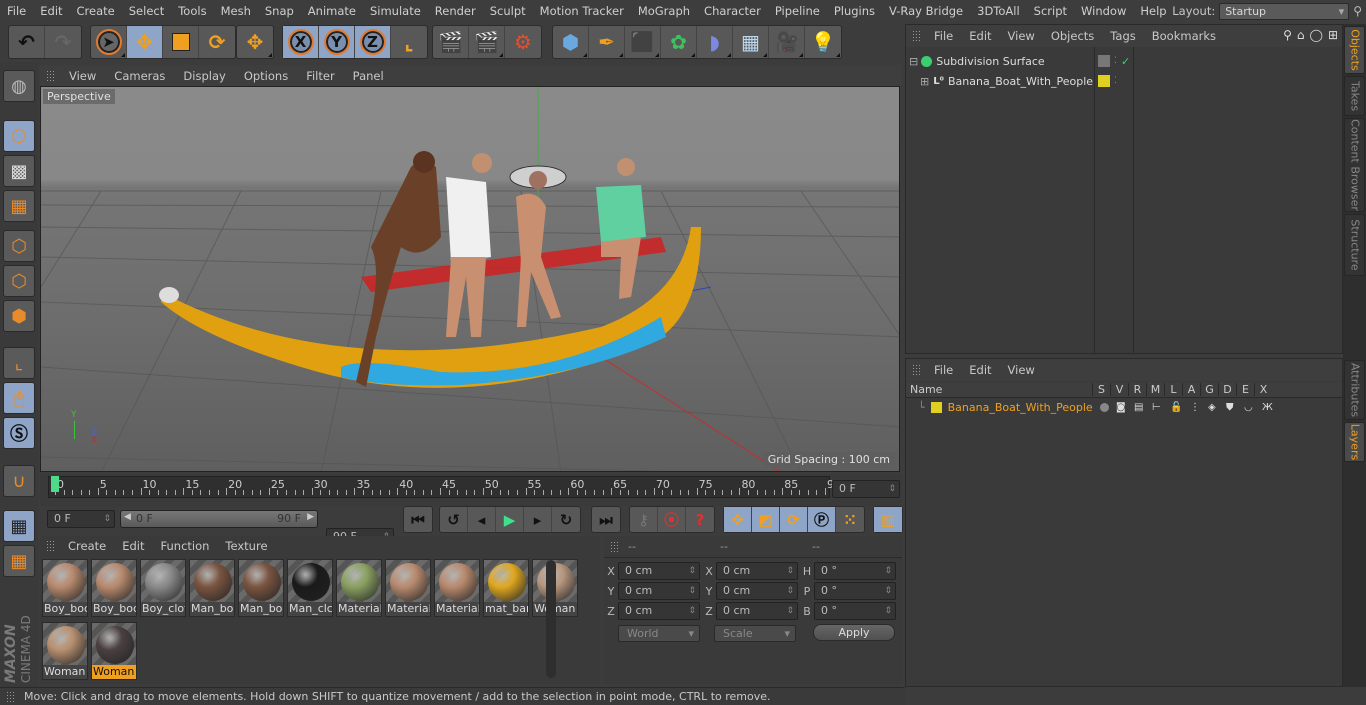 Image resolution: width=1366 pixels, height=705 pixels. I want to click on object-menu-edit: Edit, so click(980, 36).